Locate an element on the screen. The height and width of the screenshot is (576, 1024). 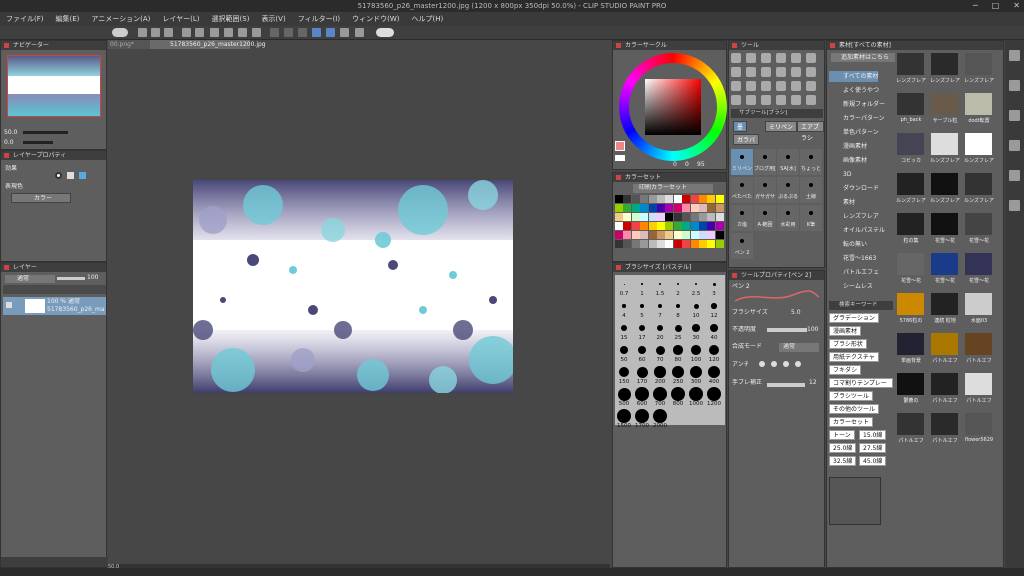
brush-size-cell: 120 is located at coordinates (714, 352).